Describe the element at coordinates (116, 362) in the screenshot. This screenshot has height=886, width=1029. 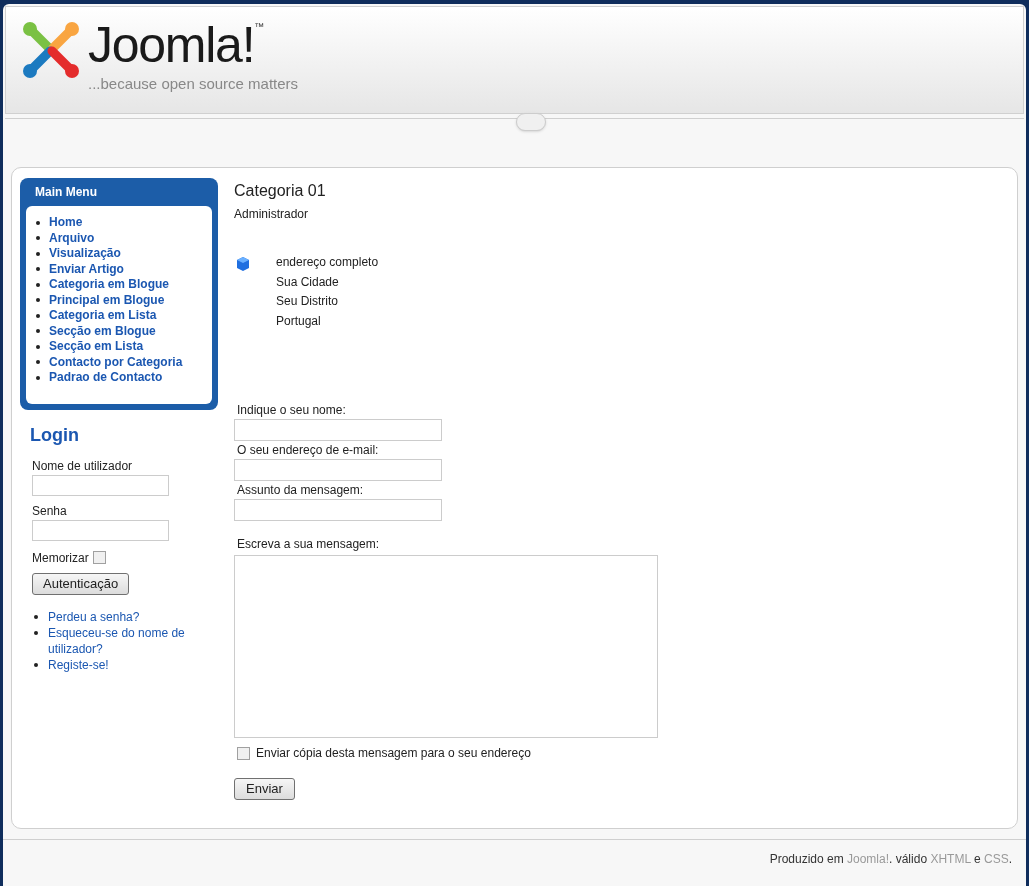
I see `menu-link: Contacto por Categoria` at that location.